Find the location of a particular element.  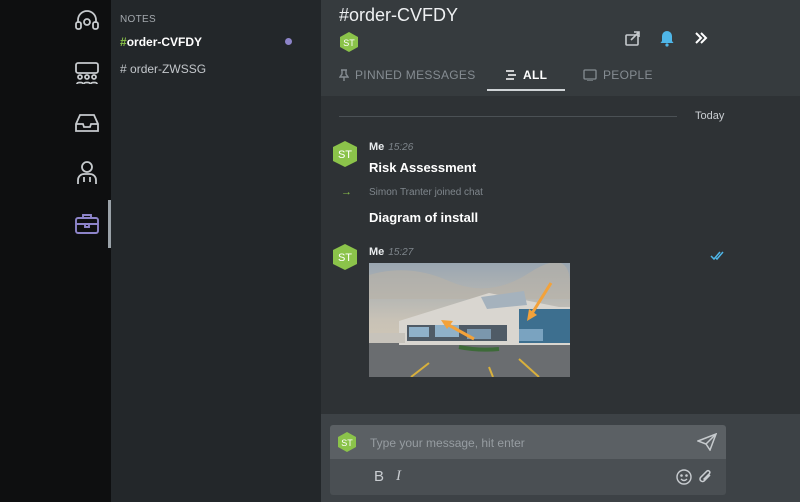

tab-label: ALL is located at coordinates (535, 75).